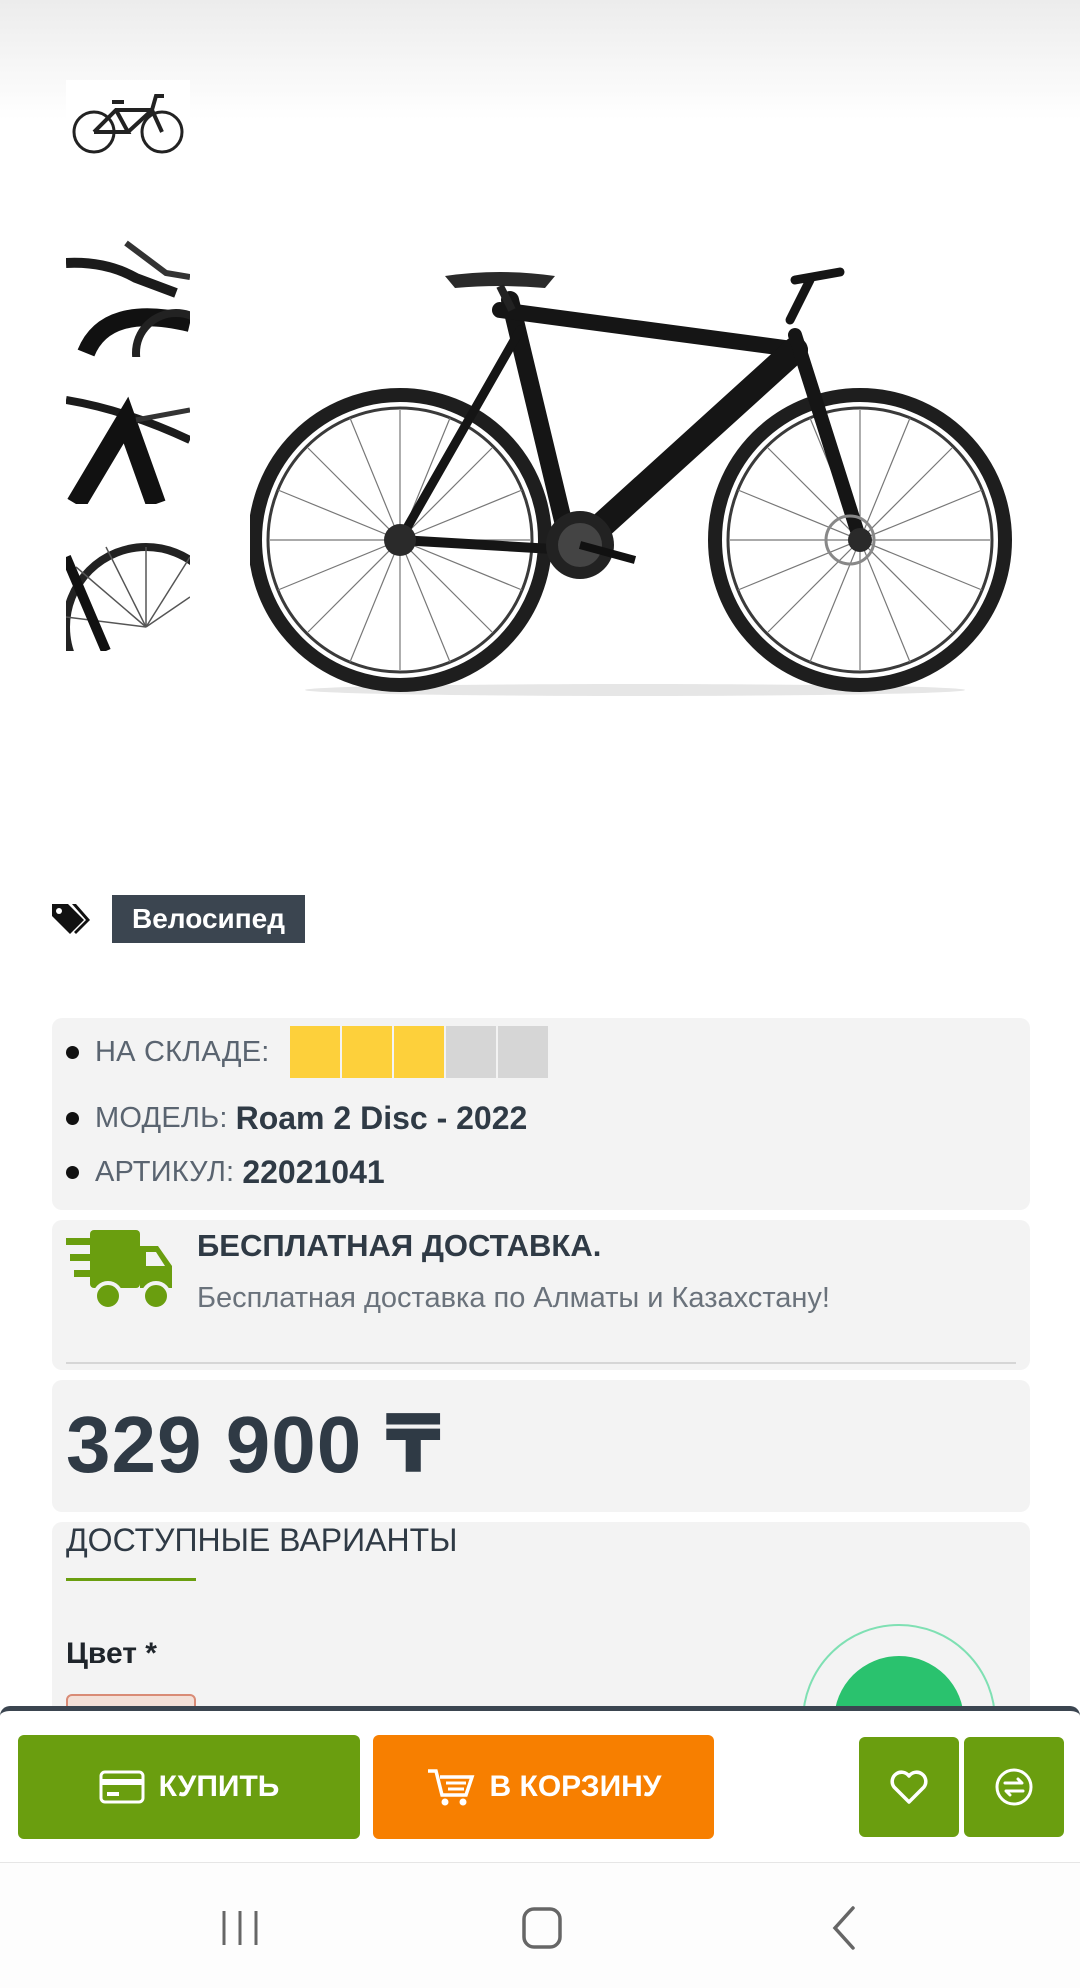 The height and width of the screenshot is (1988, 1080). Describe the element at coordinates (541, 1363) in the screenshot. I see `divider` at that location.